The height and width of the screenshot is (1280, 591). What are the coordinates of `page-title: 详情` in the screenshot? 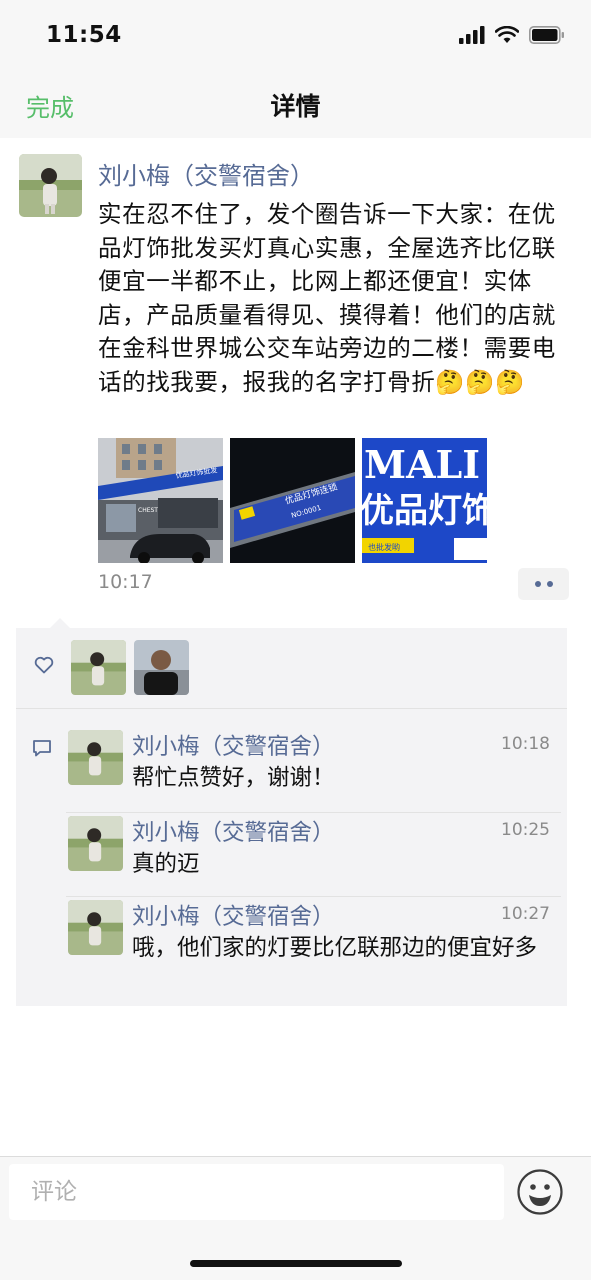 It's located at (295, 106).